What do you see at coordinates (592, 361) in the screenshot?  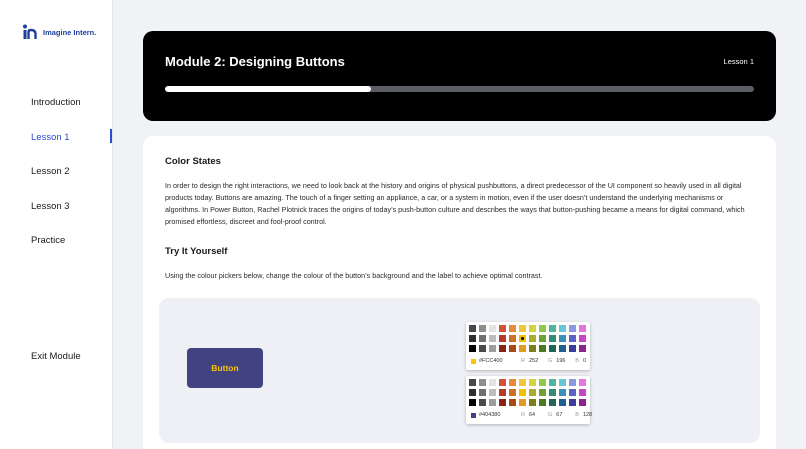 I see `label-blue-value: 0` at bounding box center [592, 361].